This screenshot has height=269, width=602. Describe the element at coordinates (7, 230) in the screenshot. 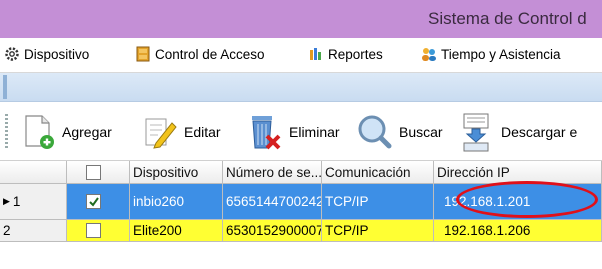

I see `row-number: 2` at that location.